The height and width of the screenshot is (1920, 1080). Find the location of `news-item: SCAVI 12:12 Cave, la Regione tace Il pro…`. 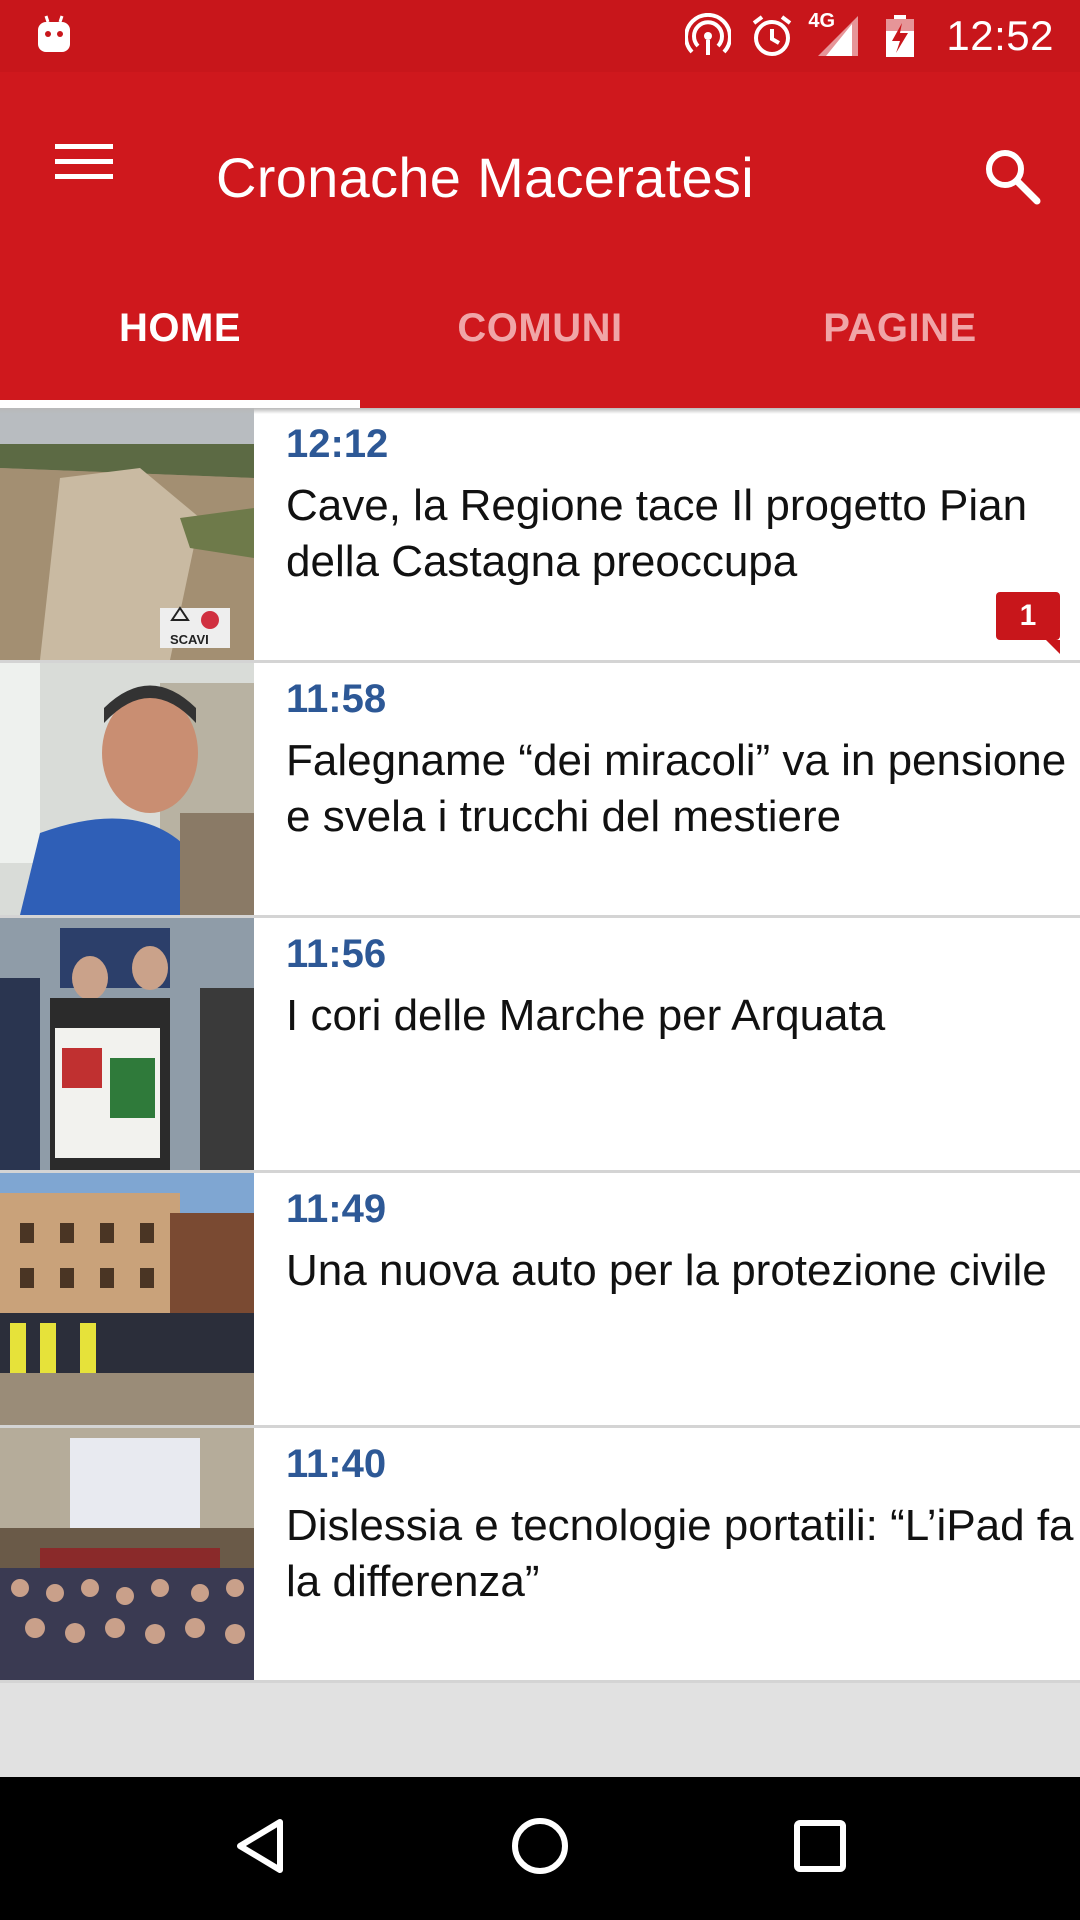

news-item: SCAVI 12:12 Cave, la Regione tace Il pro… is located at coordinates (540, 535).